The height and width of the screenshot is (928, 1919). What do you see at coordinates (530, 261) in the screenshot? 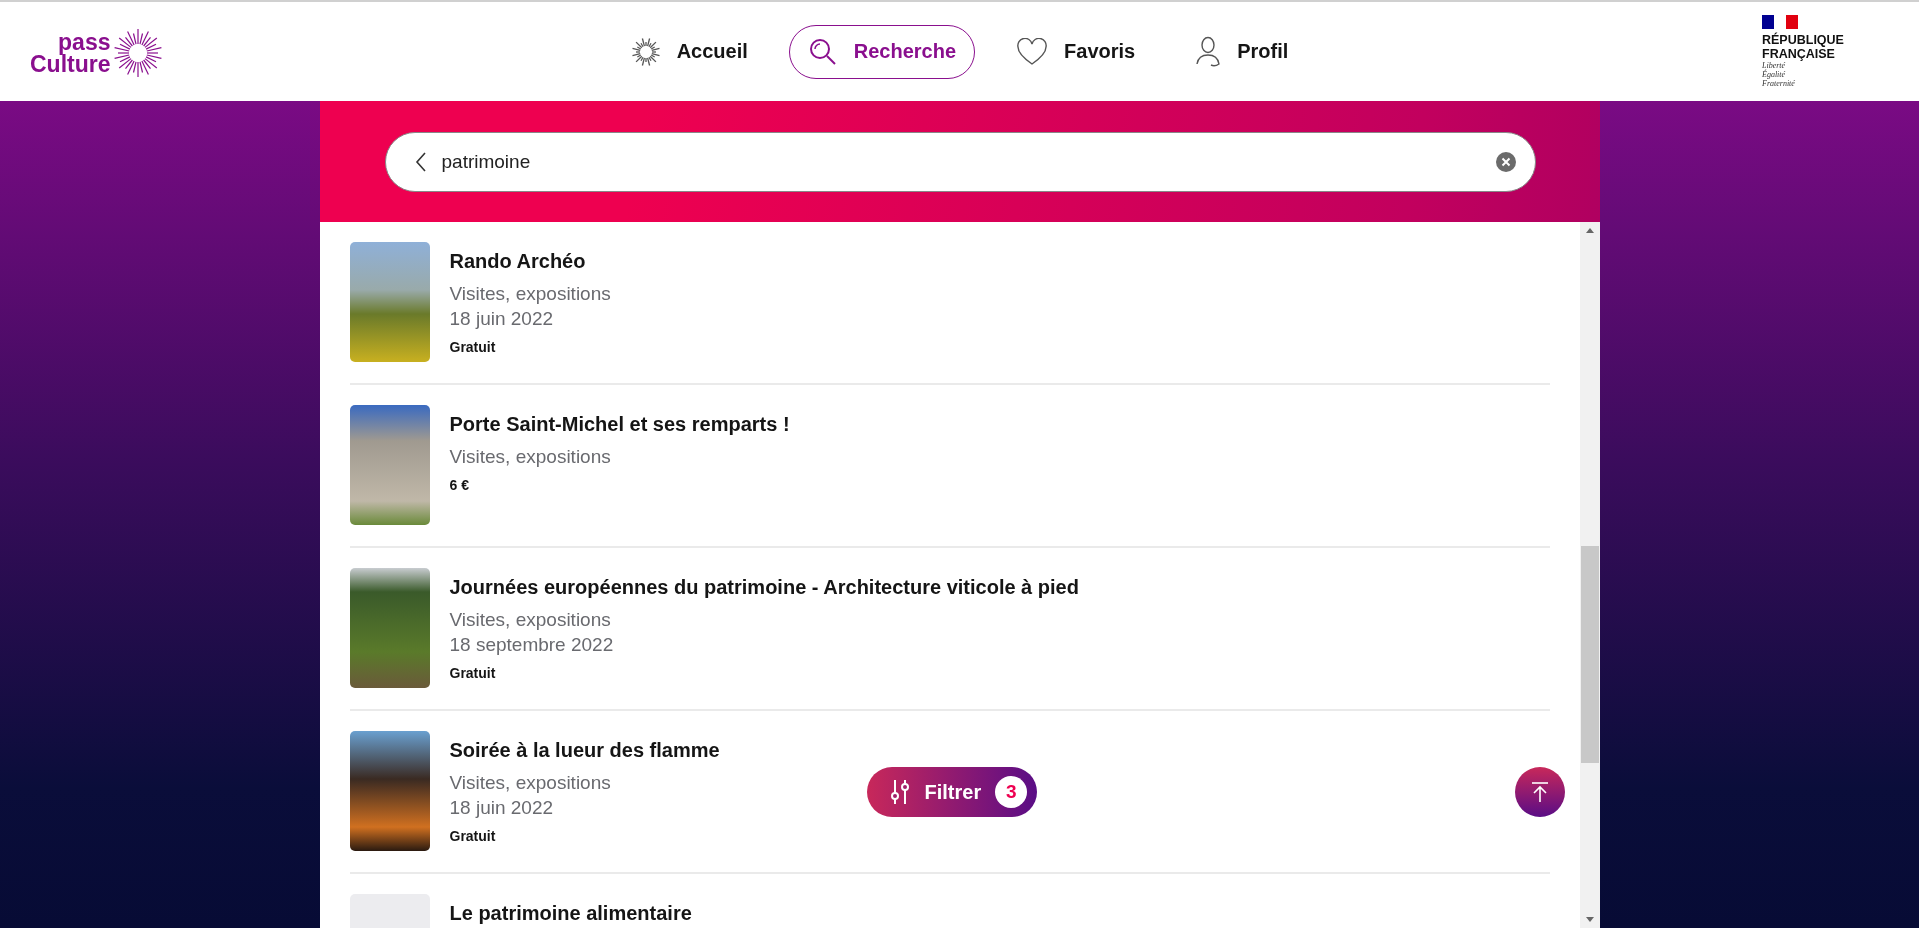
I see `offer-title: Rando Archéo` at bounding box center [530, 261].